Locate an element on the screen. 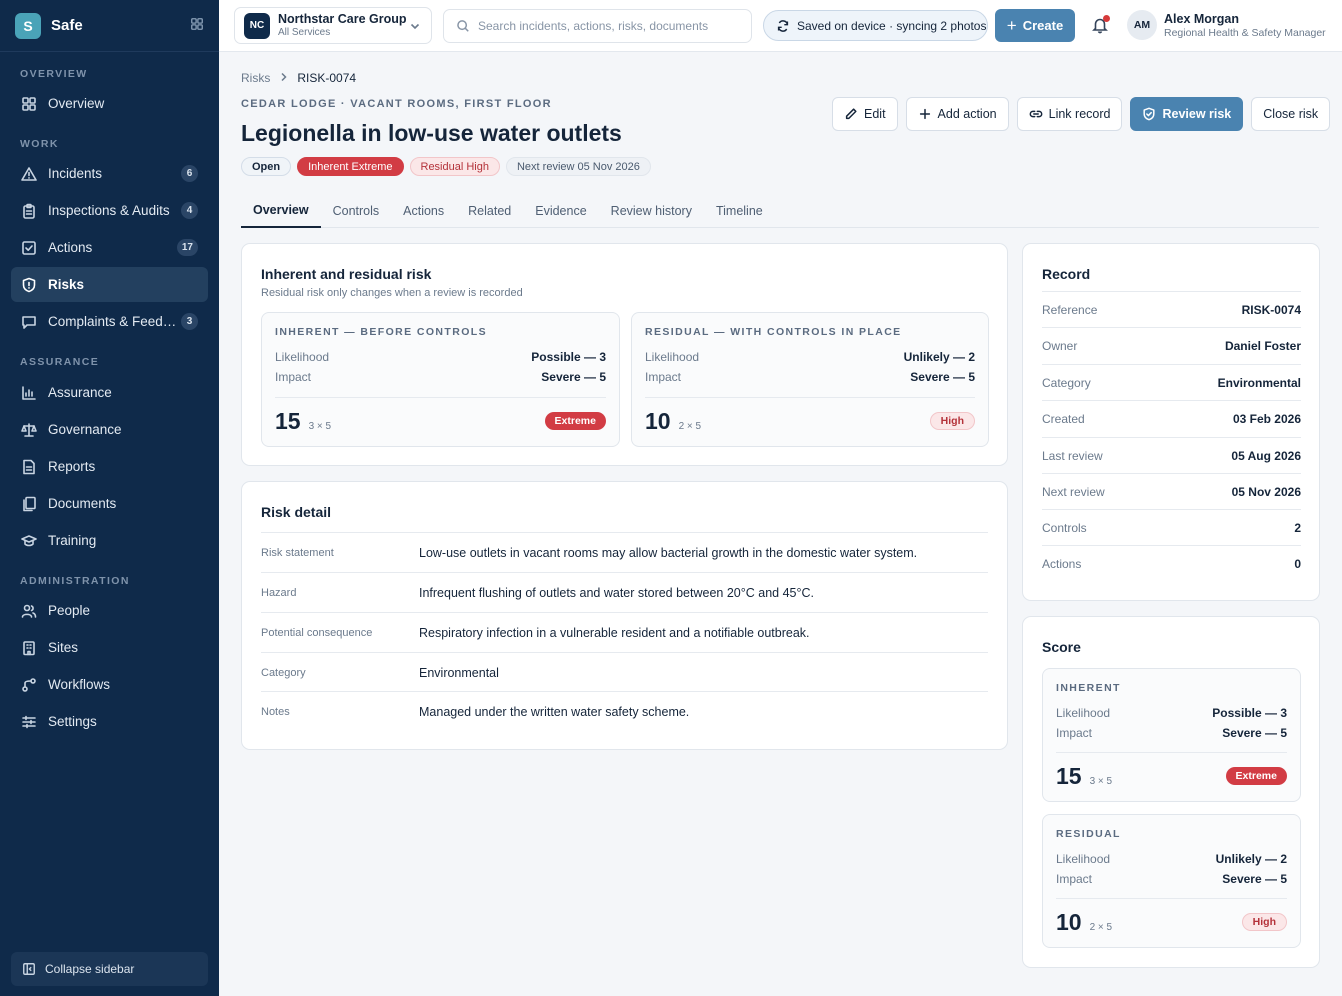  card-title: Record is located at coordinates (1066, 274).